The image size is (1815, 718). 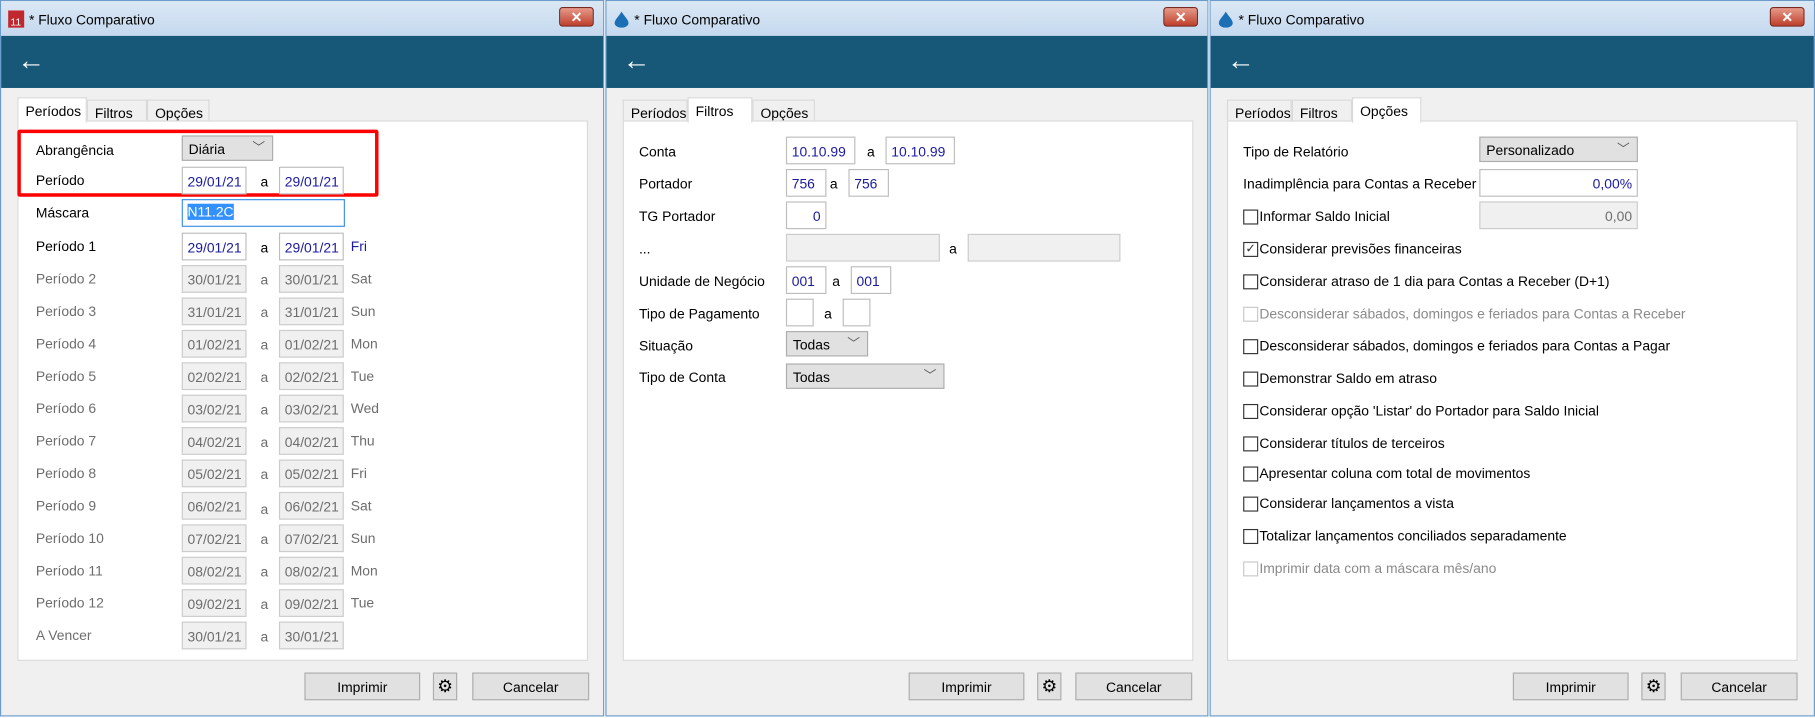 I want to click on period-to-input: 05/02/21, so click(x=311, y=473).